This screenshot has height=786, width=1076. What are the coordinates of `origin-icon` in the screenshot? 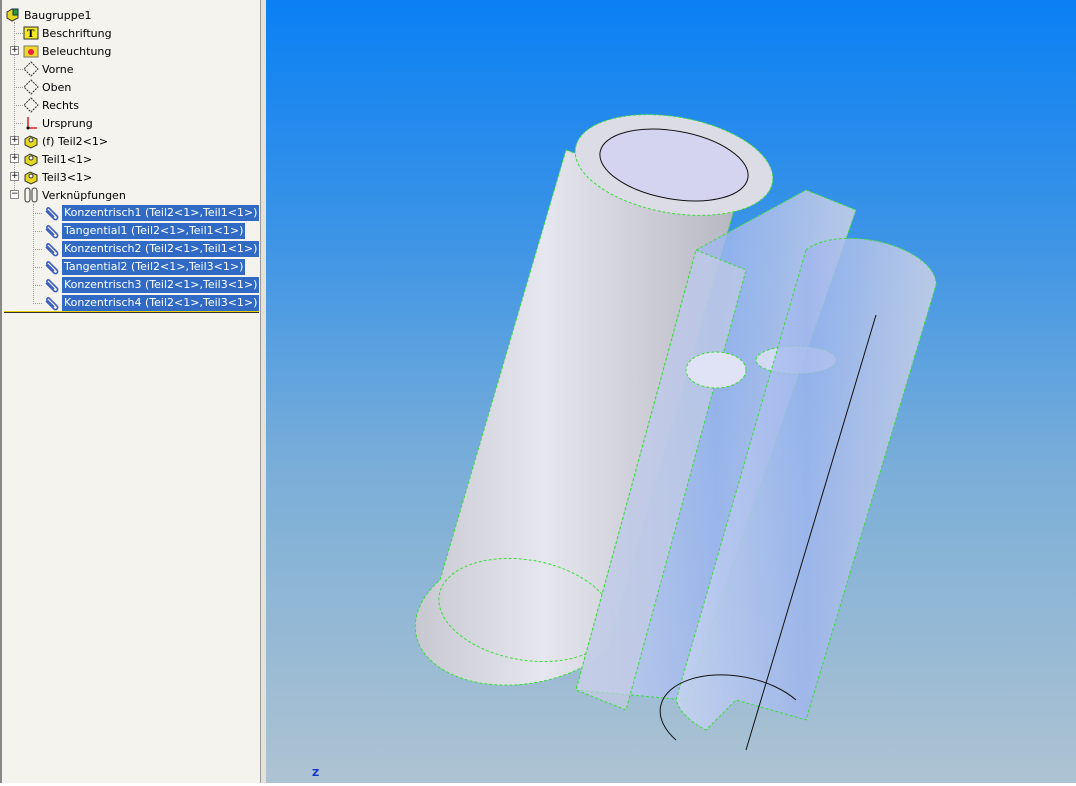 It's located at (31, 123).